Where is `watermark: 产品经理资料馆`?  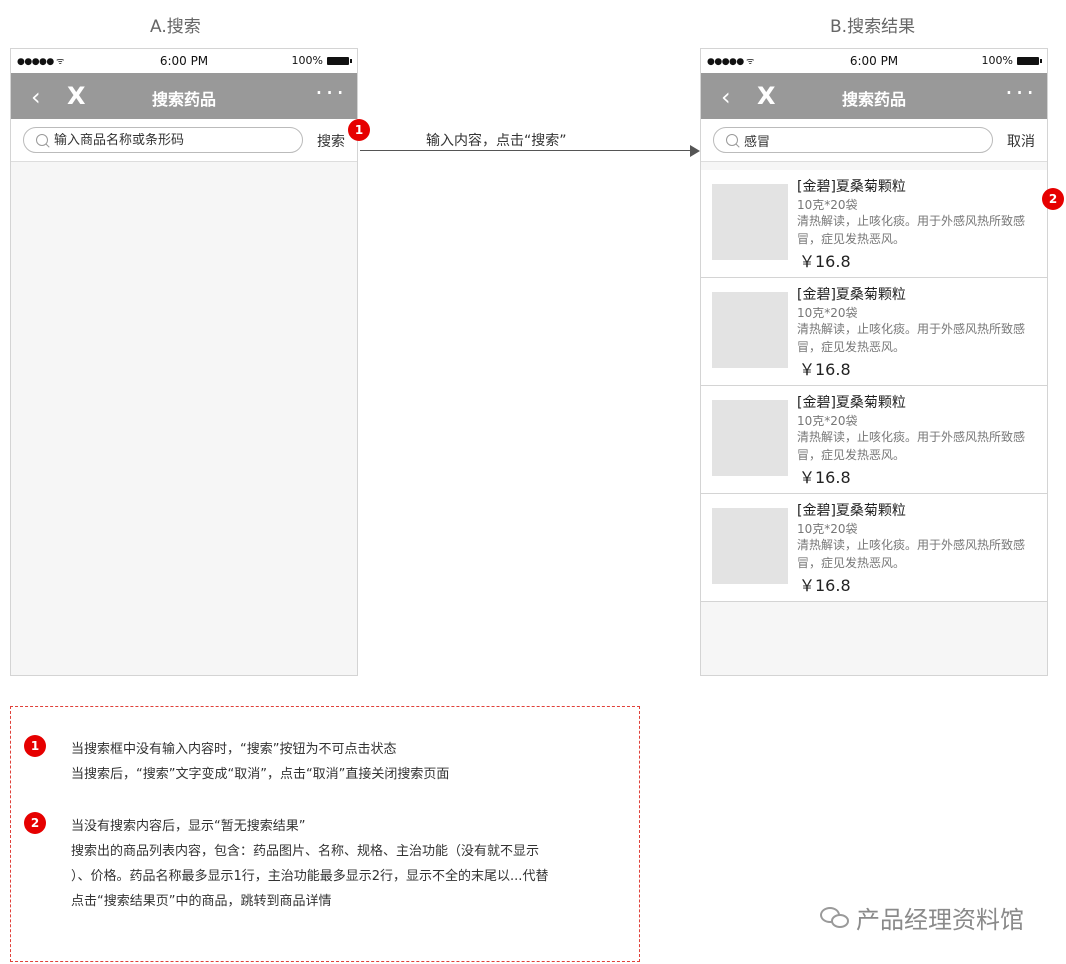
watermark: 产品经理资料馆 is located at coordinates (922, 917).